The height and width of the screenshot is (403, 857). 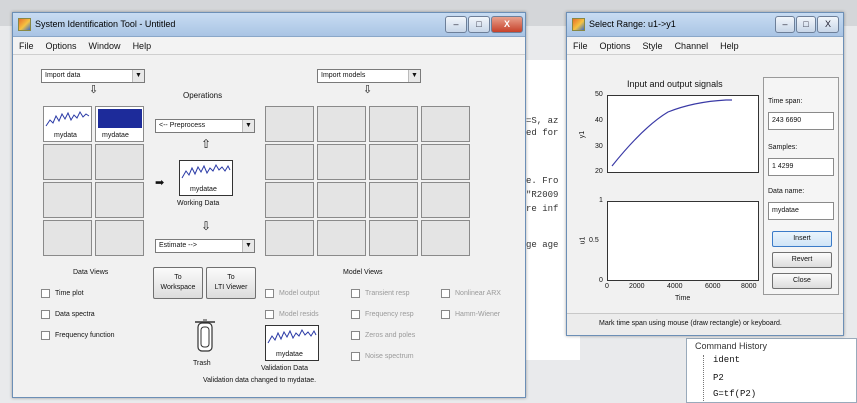 I want to click on title-bar: Select Range: u1->y1 – □ X, so click(x=705, y=25).